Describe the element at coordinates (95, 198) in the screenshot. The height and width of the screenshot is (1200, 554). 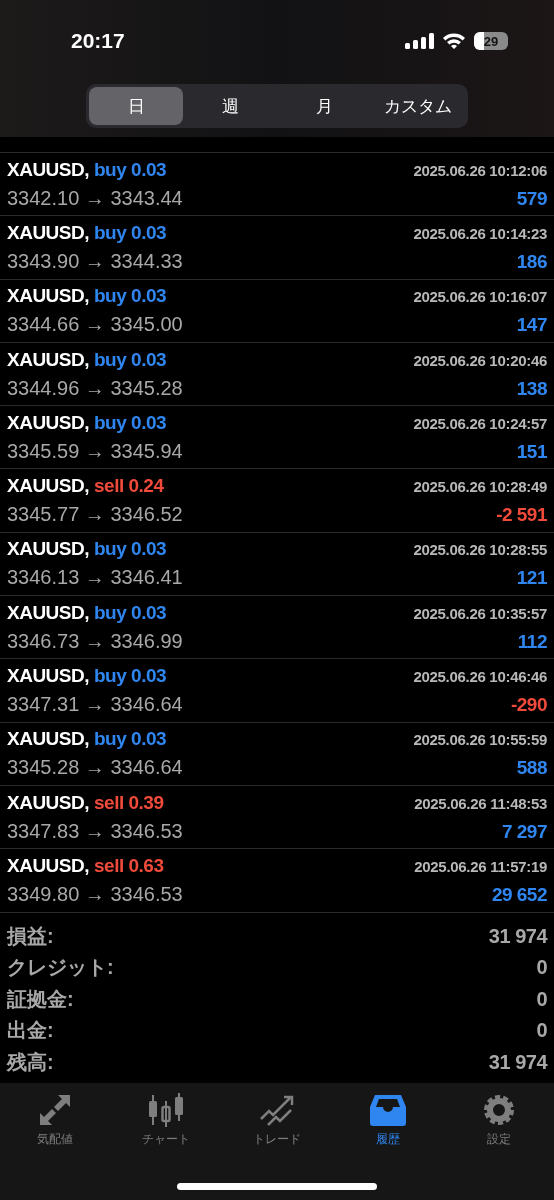
I see `price-range: 3342.10 → 3343.44` at that location.